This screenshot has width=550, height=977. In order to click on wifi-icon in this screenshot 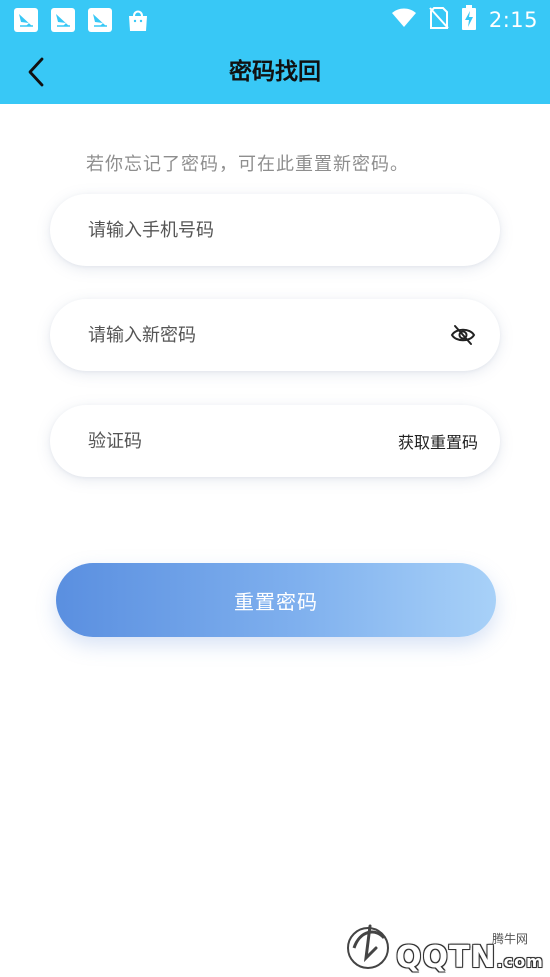, I will do `click(404, 20)`.